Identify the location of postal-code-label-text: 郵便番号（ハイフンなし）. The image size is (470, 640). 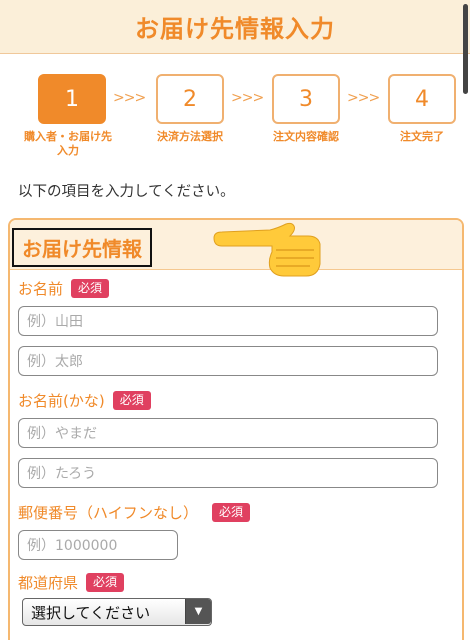
(108, 513).